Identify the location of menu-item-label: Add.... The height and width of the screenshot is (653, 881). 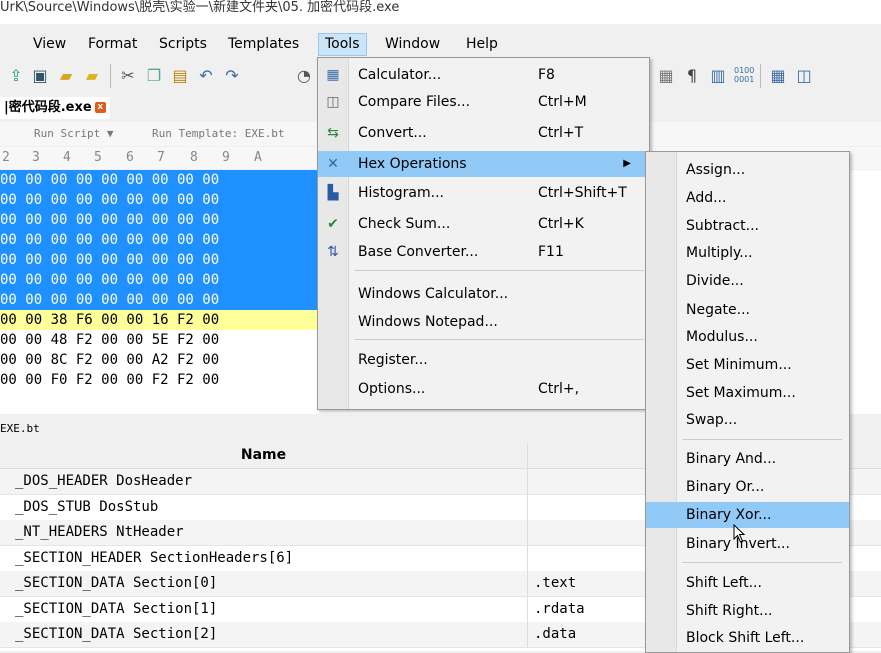
(706, 198).